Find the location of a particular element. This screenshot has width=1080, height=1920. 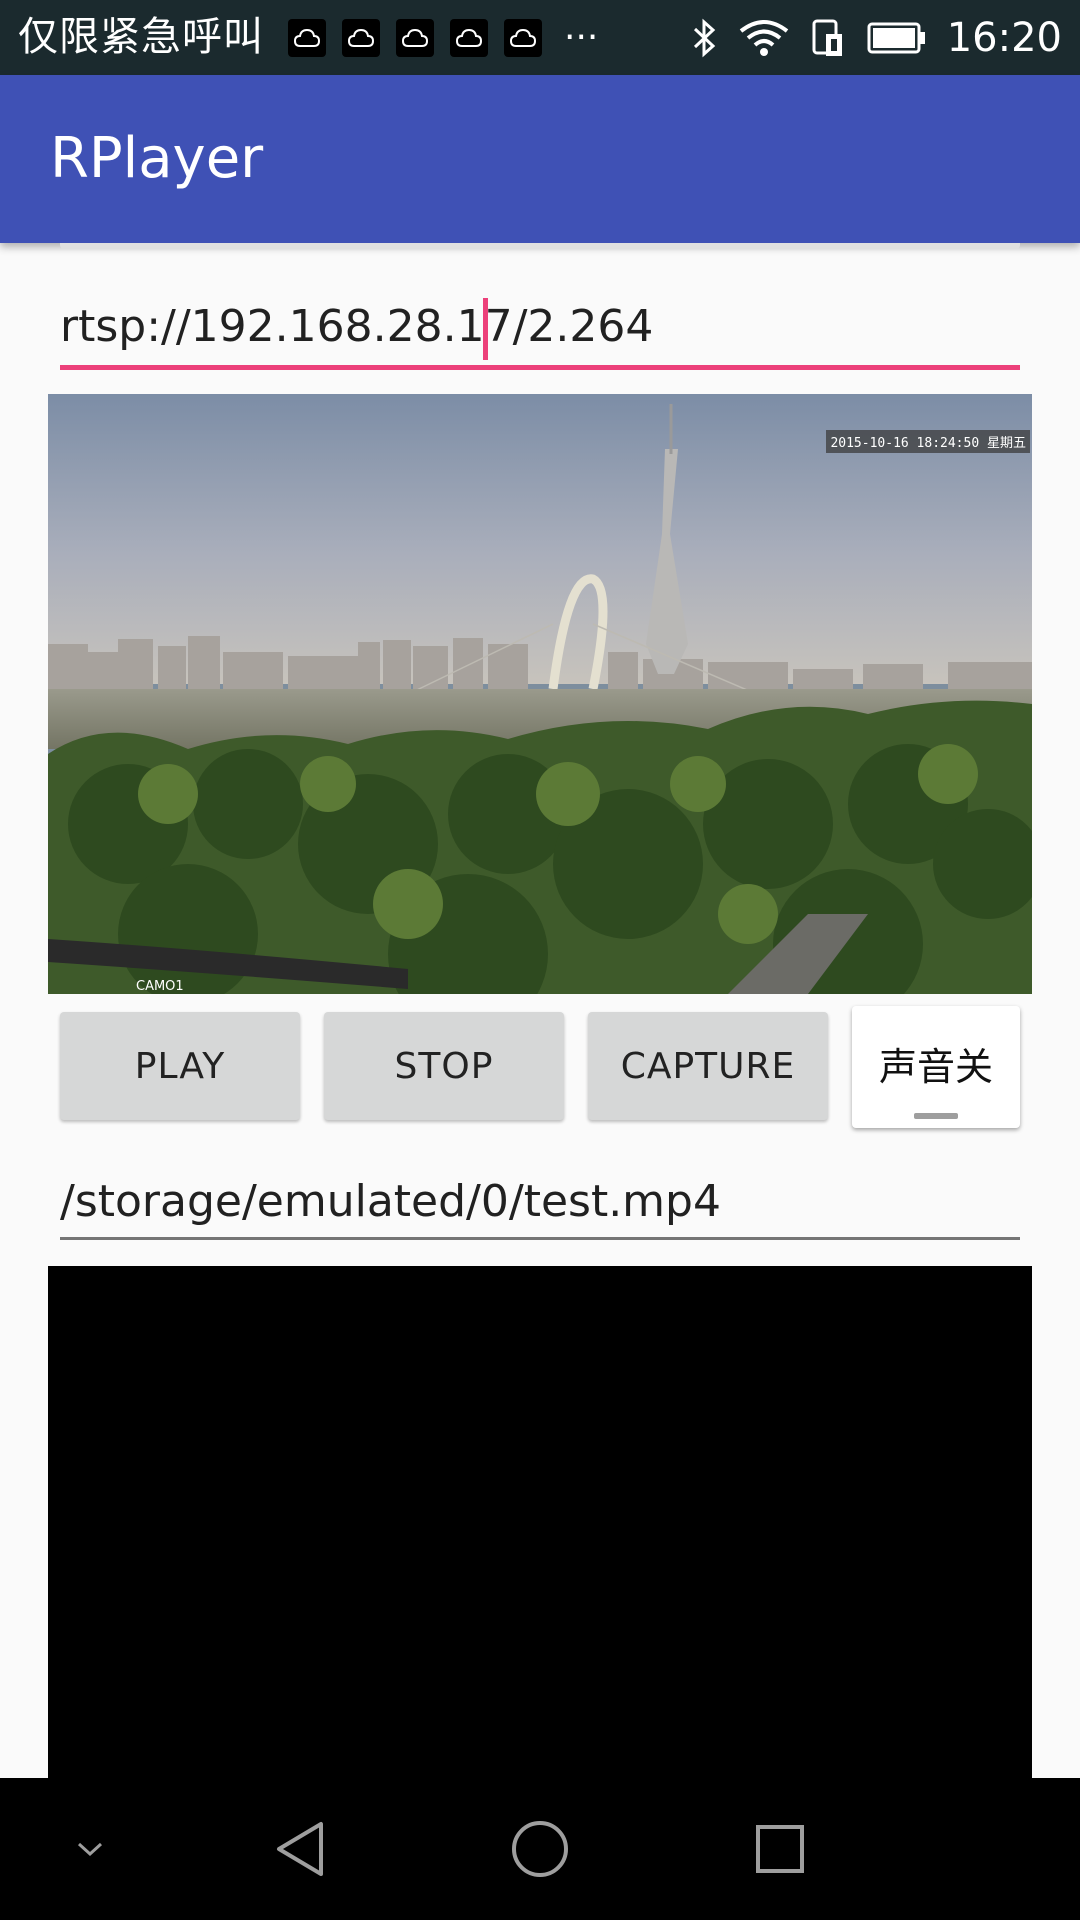

sound-toggle-button: 声音关 is located at coordinates (936, 1067).